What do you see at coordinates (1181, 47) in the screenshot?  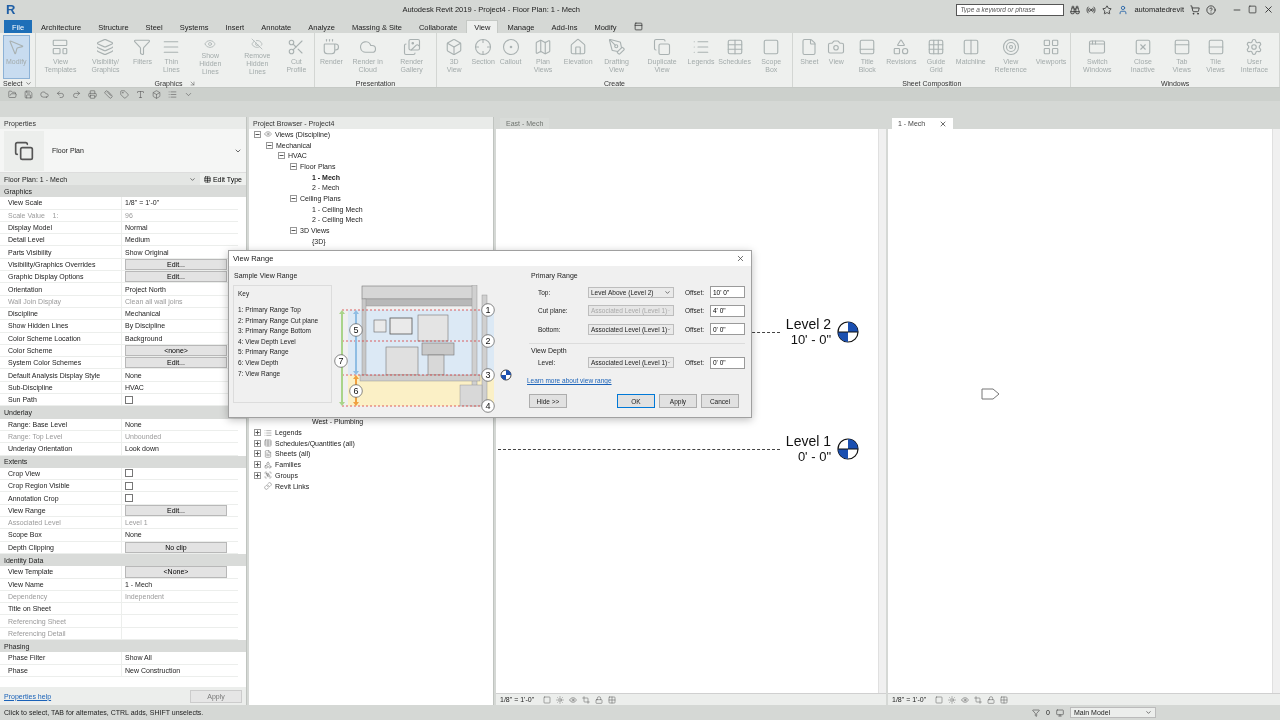 I see `panel-top-icon` at bounding box center [1181, 47].